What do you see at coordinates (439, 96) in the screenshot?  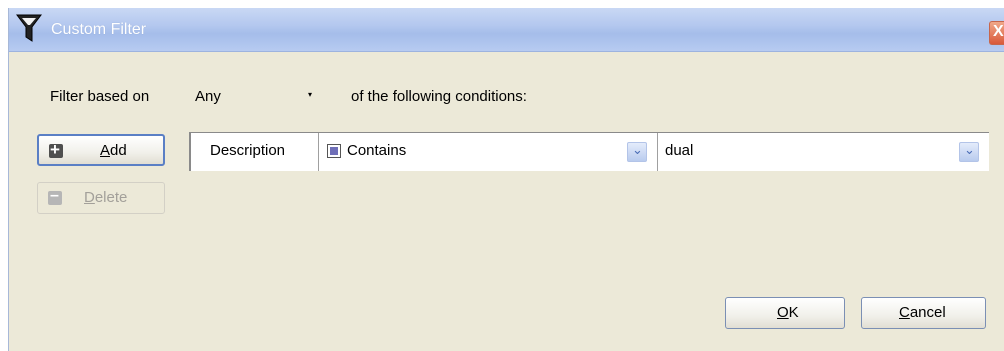 I see `conditions-label: of the following conditions:` at bounding box center [439, 96].